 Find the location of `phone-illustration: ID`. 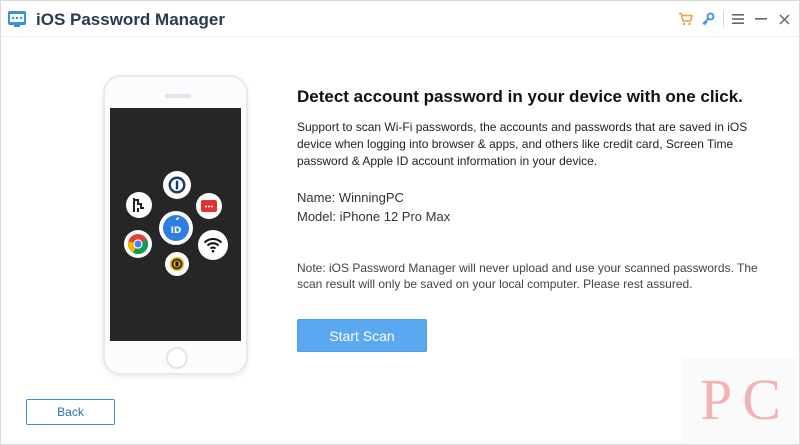

phone-illustration: ID is located at coordinates (175, 225).